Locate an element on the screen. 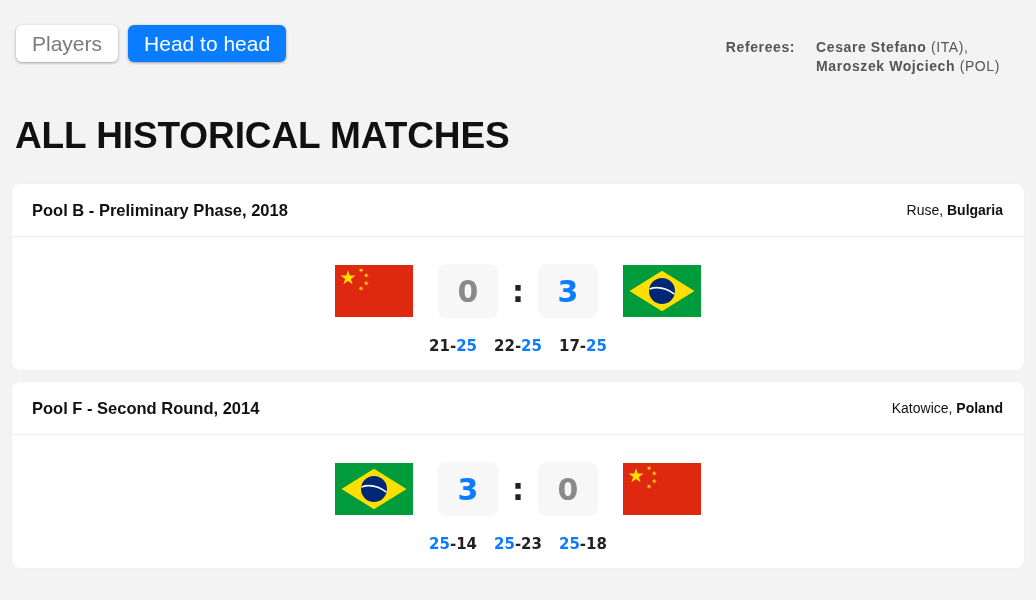  tab: Players is located at coordinates (67, 43).